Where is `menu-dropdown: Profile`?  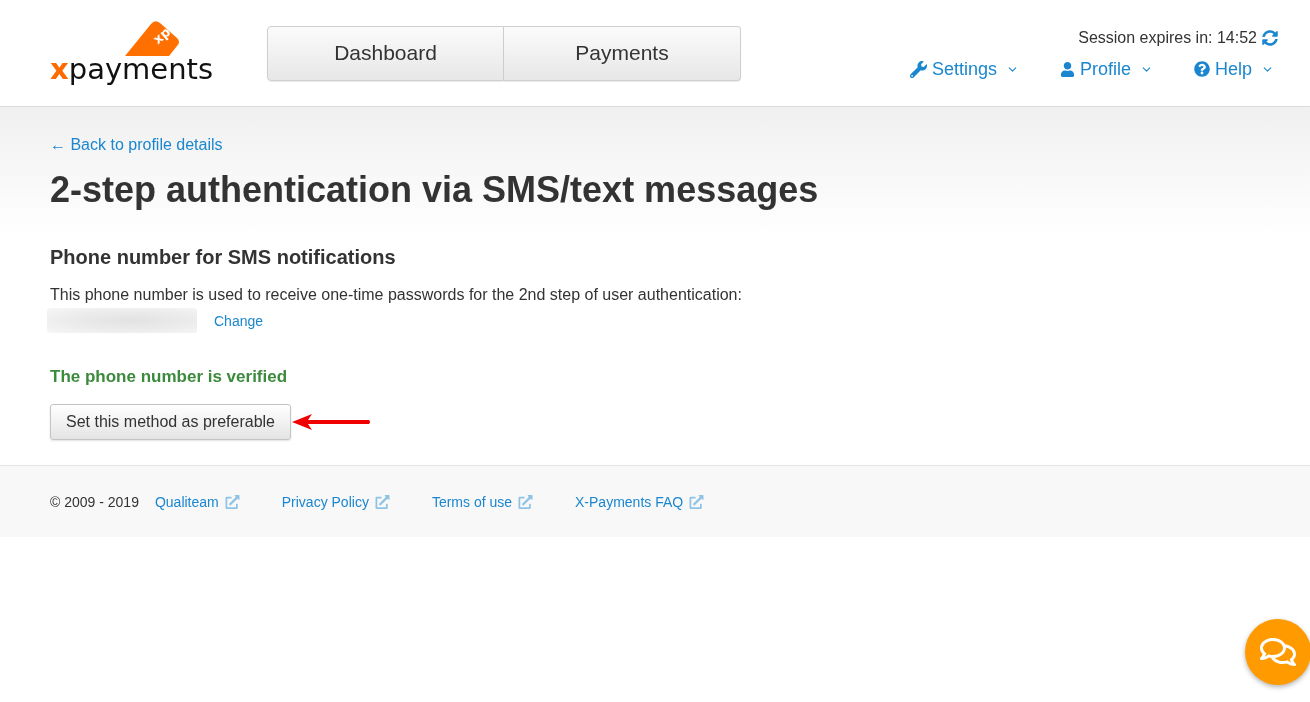
menu-dropdown: Profile is located at coordinates (1106, 69).